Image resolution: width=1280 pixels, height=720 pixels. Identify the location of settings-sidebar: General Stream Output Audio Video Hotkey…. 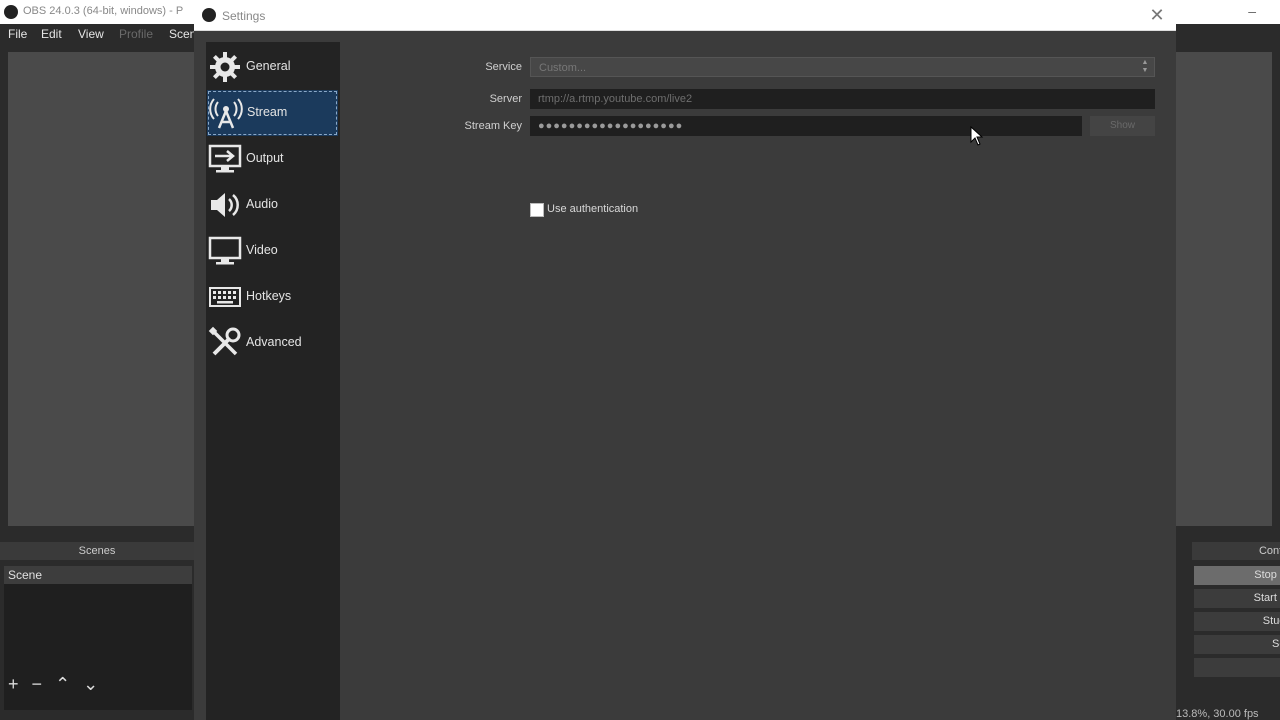
(273, 381).